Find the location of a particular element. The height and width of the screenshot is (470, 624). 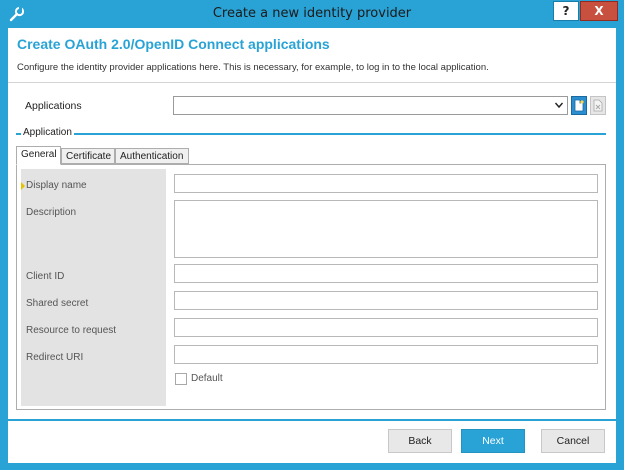

tab-general: General is located at coordinates (38, 155).